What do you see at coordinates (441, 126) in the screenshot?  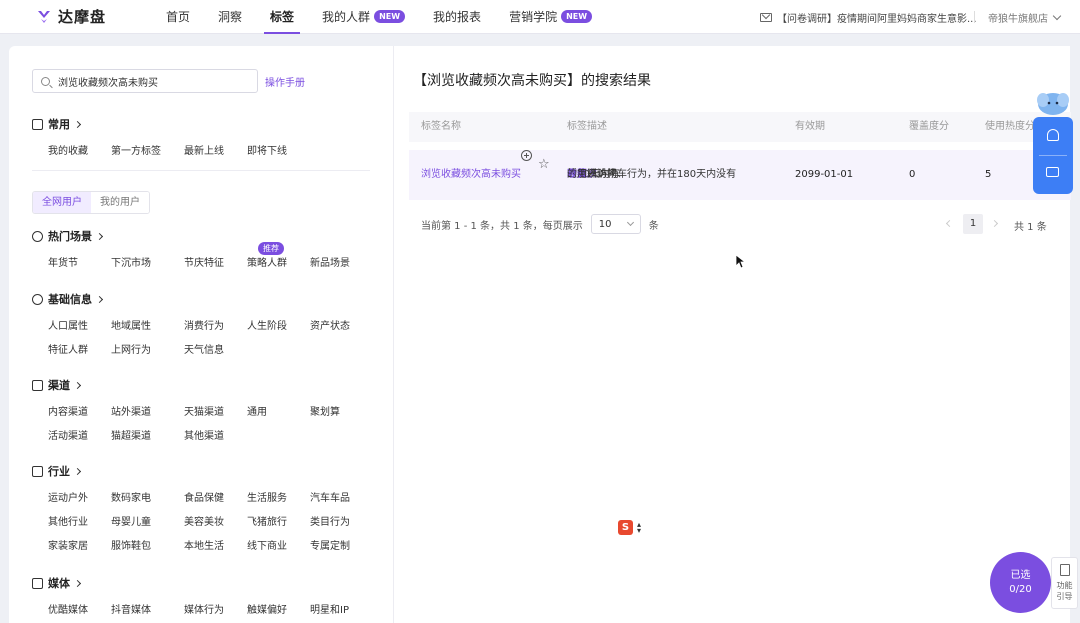 I see `col-header-name: 标签名称` at bounding box center [441, 126].